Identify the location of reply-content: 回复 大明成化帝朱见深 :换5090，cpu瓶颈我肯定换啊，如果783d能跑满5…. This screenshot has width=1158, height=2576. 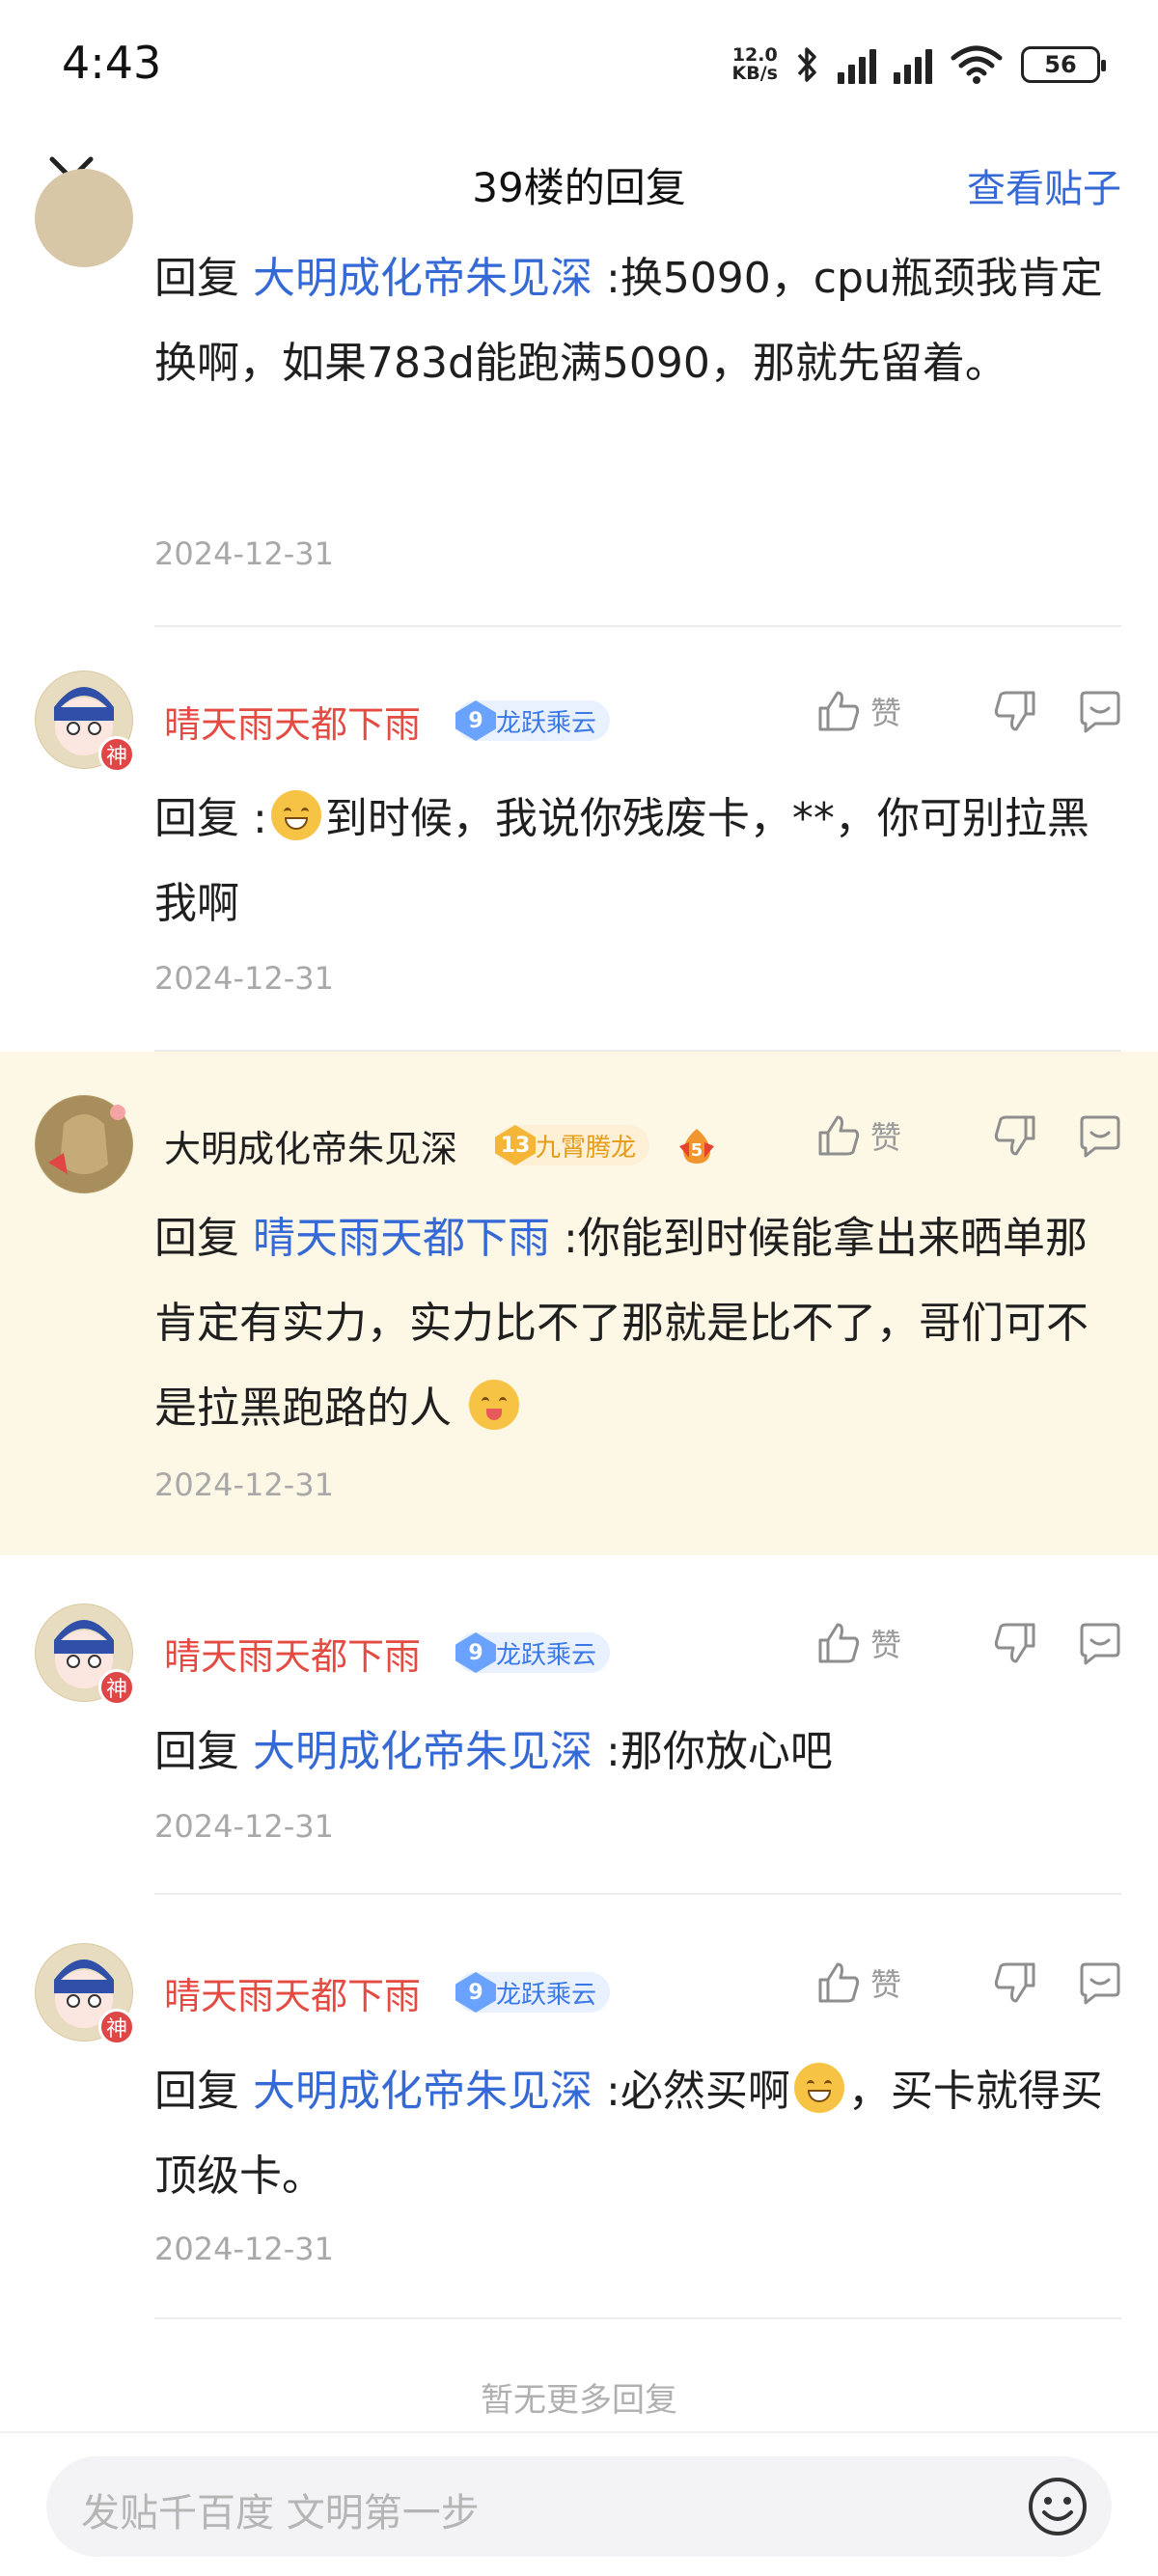
(628, 321).